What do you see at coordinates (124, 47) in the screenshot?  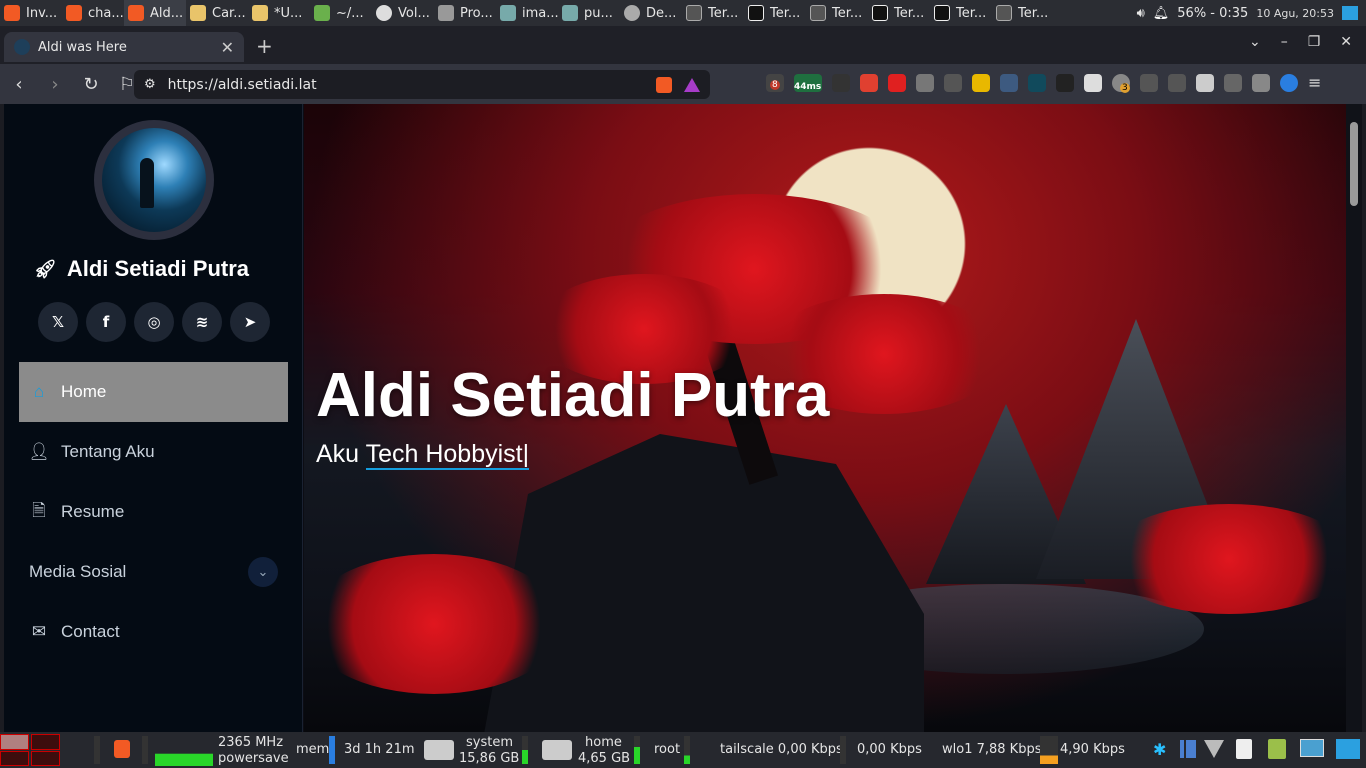 I see `tab-aldi: Aldi was Here ✕` at bounding box center [124, 47].